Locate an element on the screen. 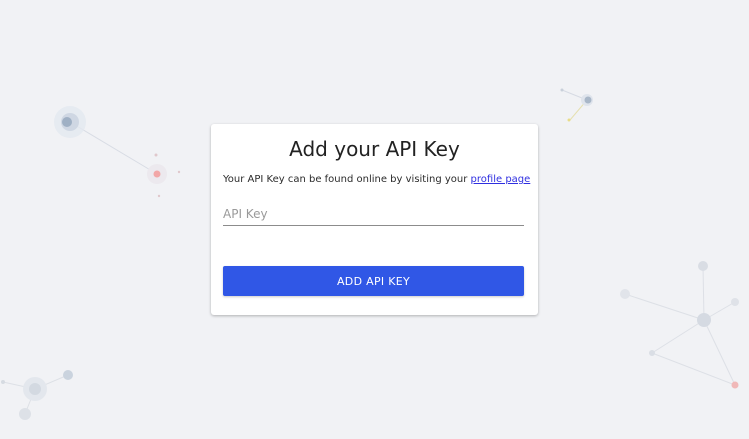 This screenshot has height=439, width=749. network-cluster-top-right is located at coordinates (576, 105).